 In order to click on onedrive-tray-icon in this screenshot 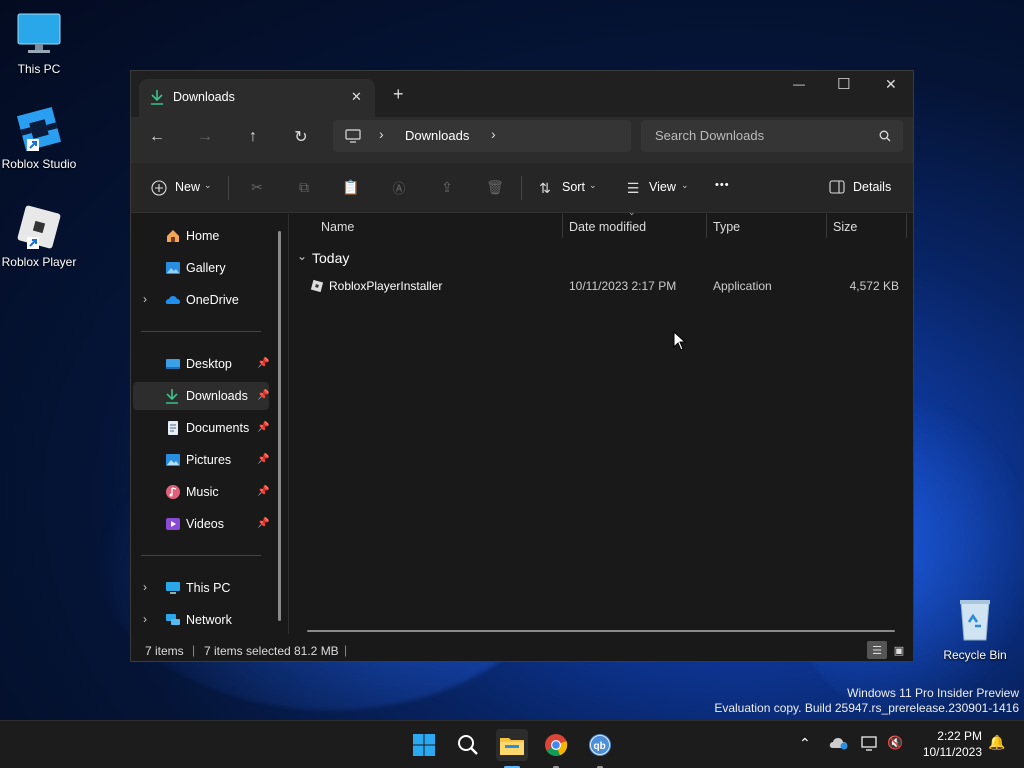, I will do `click(839, 744)`.